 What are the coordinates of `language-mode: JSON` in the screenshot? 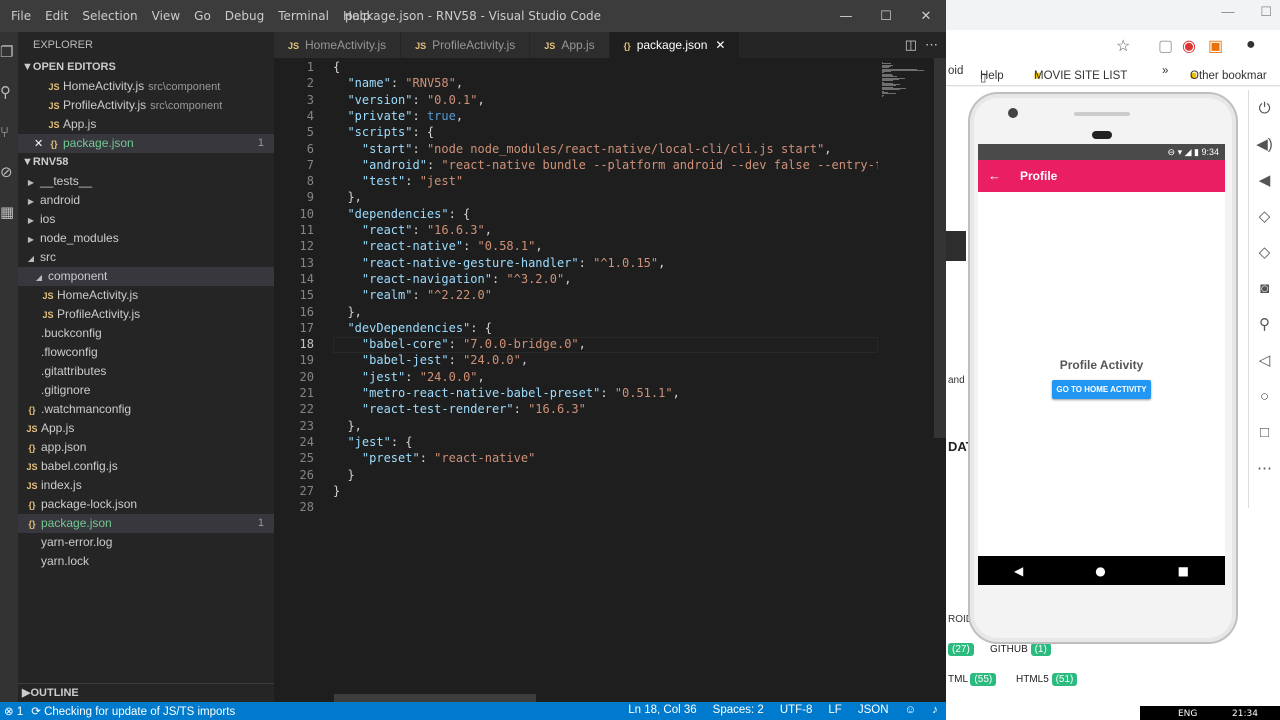 It's located at (873, 710).